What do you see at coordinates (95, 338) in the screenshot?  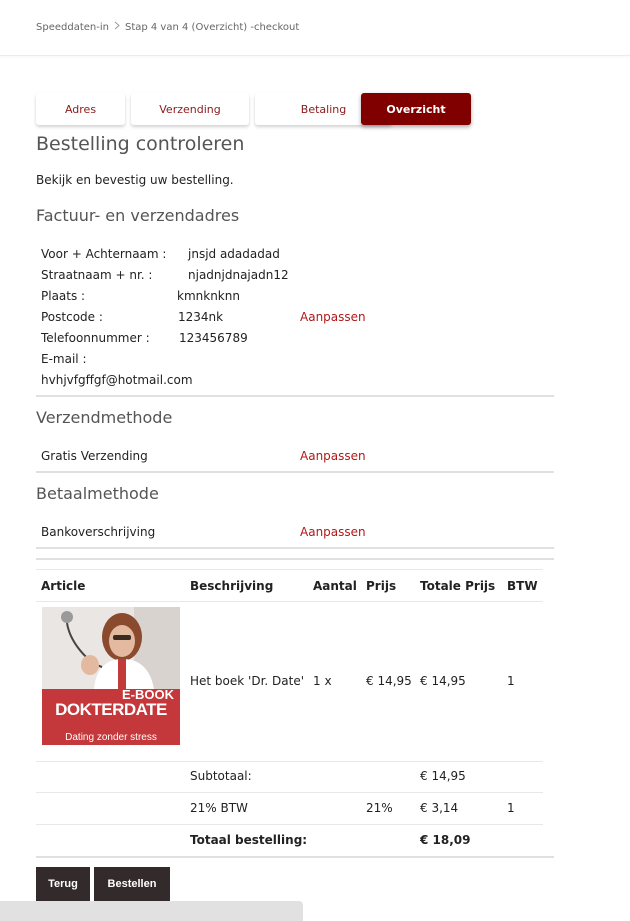 I see `phone-label: Telefoonnummer :` at bounding box center [95, 338].